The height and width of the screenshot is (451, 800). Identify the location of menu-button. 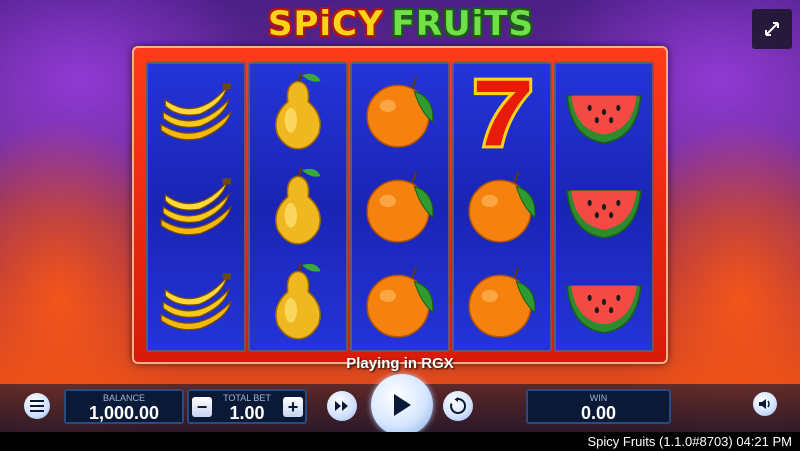
(37, 406).